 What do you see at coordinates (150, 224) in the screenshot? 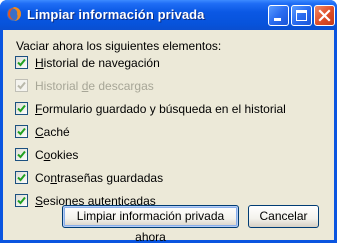
I see `clear-private-data-button: Limpiar información privada ahora` at bounding box center [150, 224].